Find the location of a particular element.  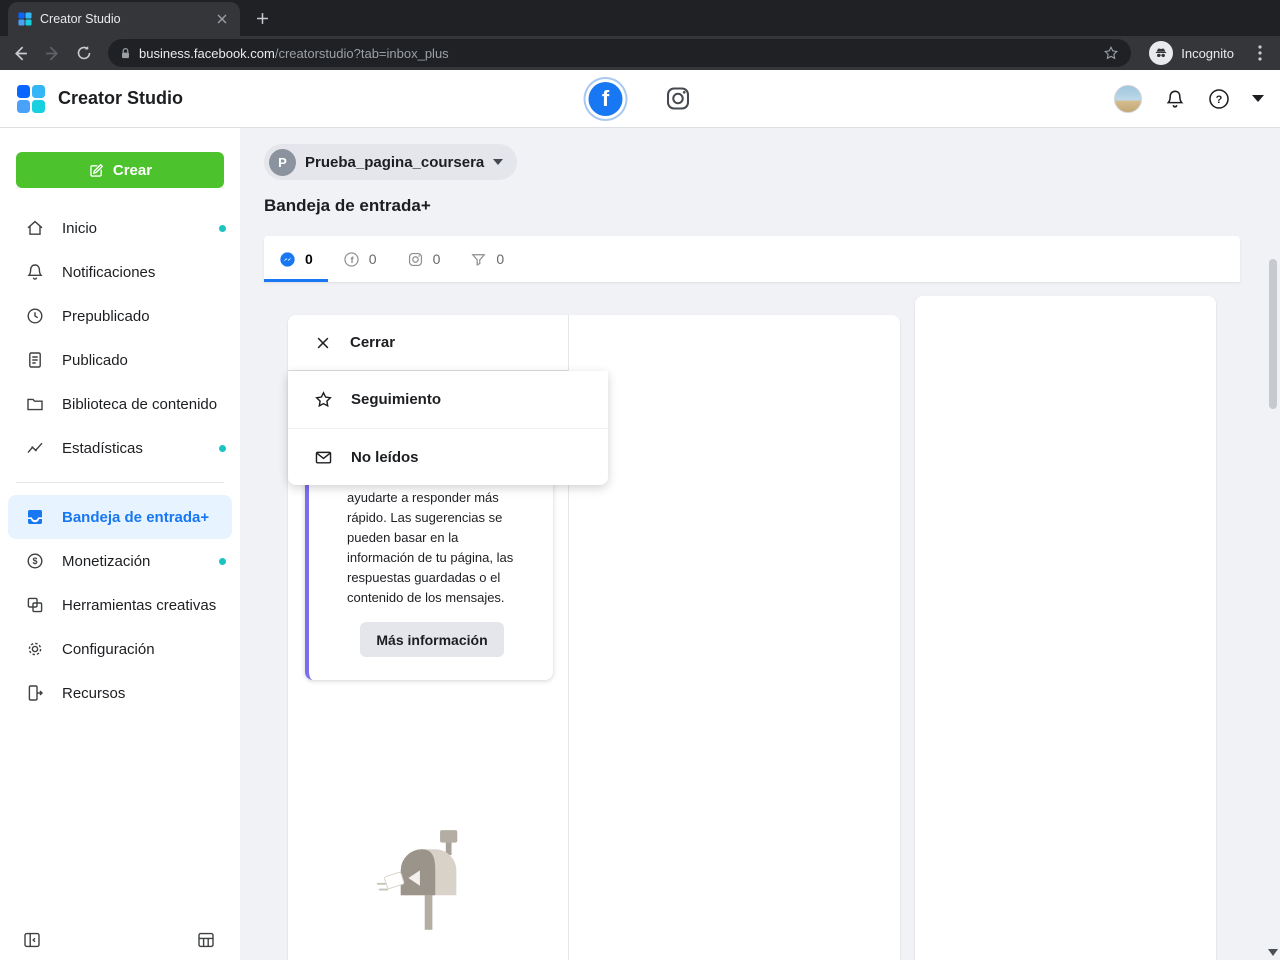

dollar-icon: $ is located at coordinates (35, 561).